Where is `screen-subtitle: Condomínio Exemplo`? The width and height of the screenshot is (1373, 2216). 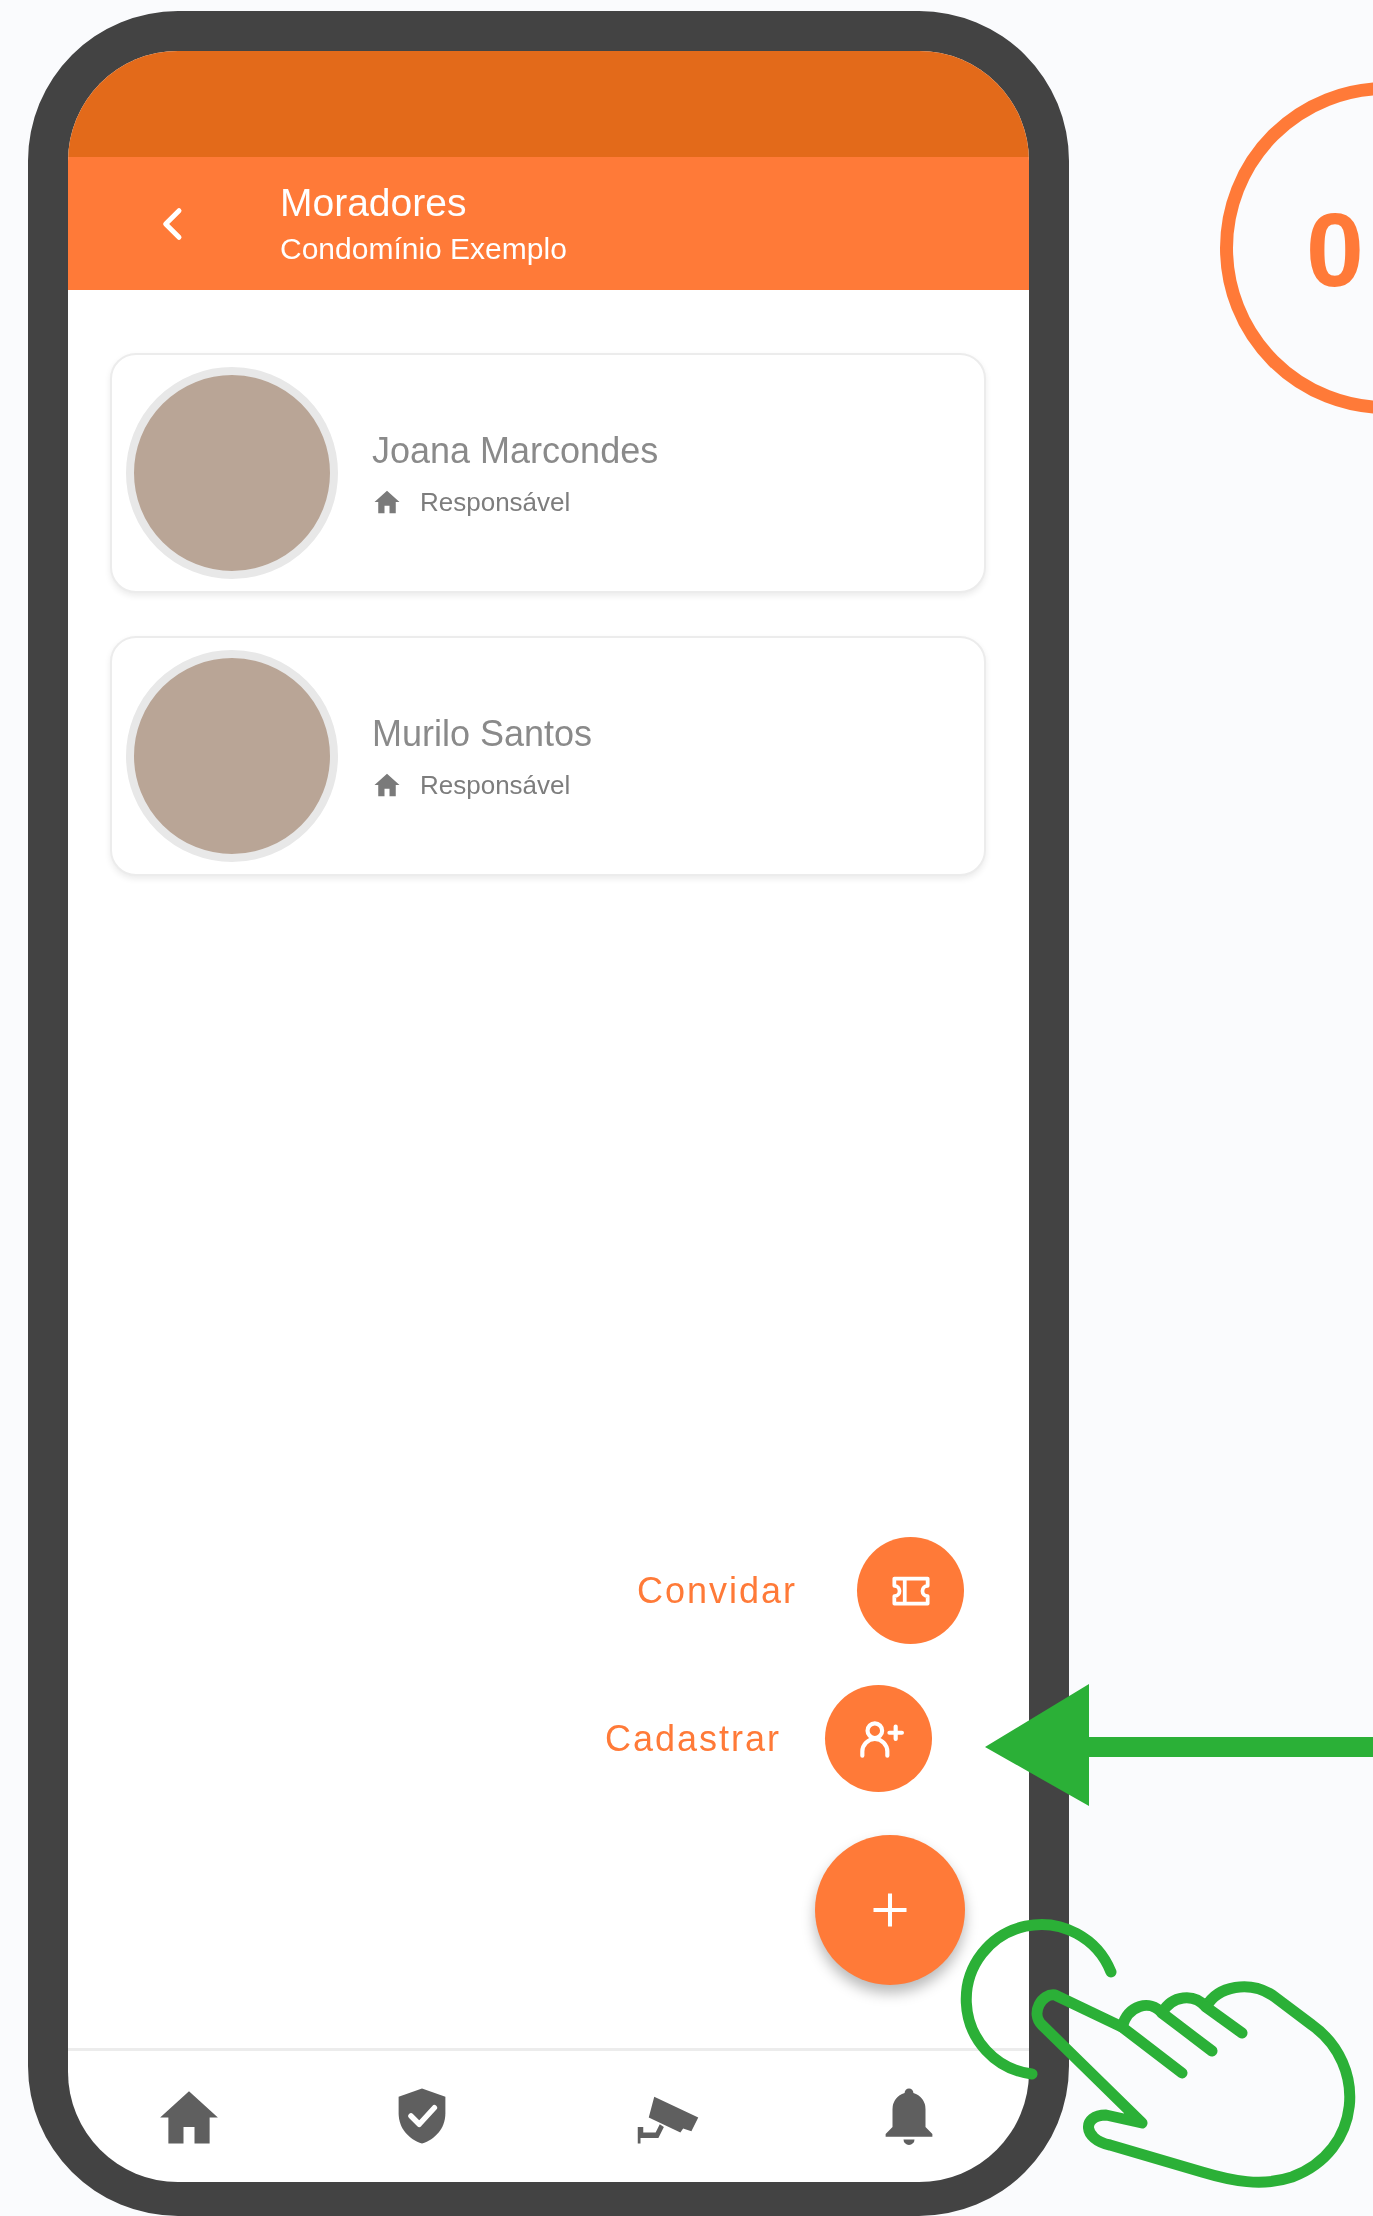
screen-subtitle: Condomínio Exemplo is located at coordinates (423, 248).